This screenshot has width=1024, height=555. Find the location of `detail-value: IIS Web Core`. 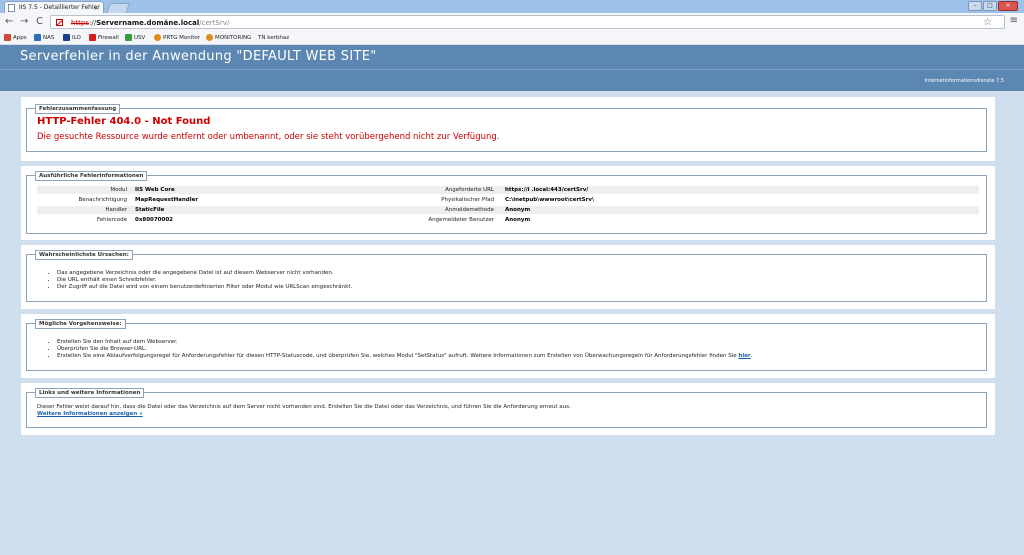

detail-value: IIS Web Core is located at coordinates (155, 190).